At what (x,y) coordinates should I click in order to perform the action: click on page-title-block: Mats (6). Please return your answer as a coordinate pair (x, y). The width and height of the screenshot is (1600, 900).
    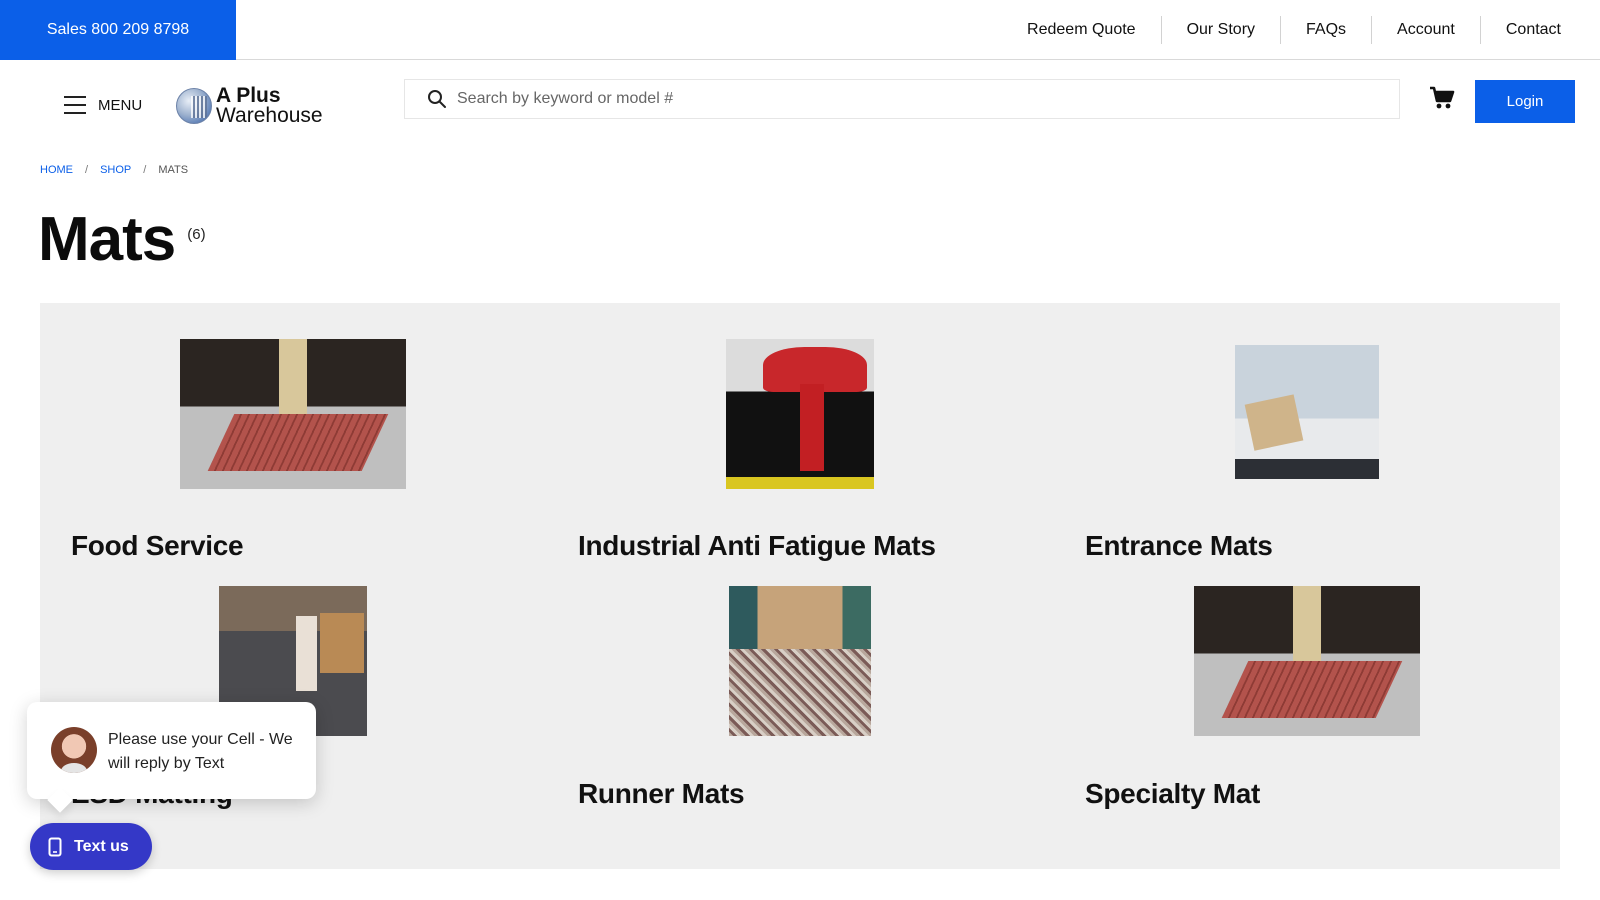
    Looking at the image, I should click on (122, 240).